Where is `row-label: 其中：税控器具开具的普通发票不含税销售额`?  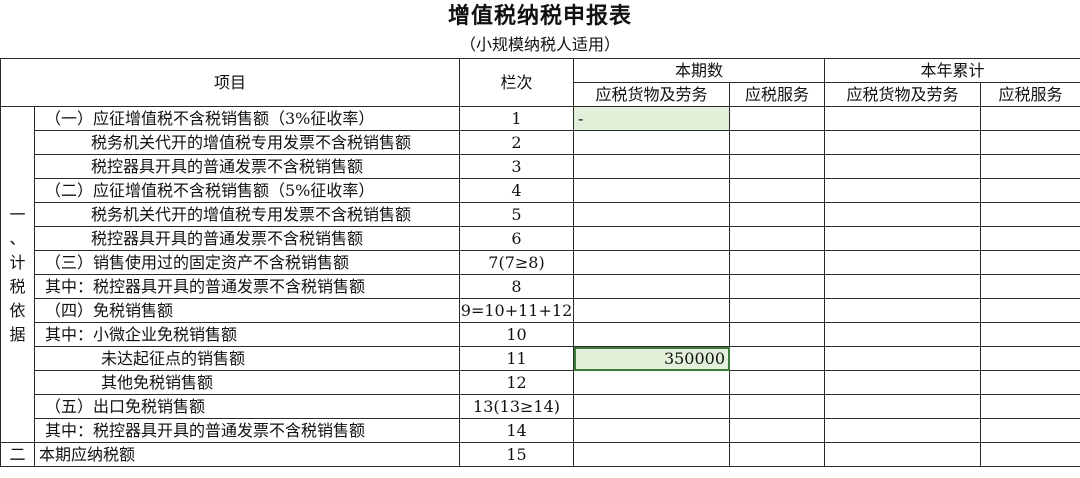 row-label: 其中：税控器具开具的普通发票不含税销售额 is located at coordinates (247, 430).